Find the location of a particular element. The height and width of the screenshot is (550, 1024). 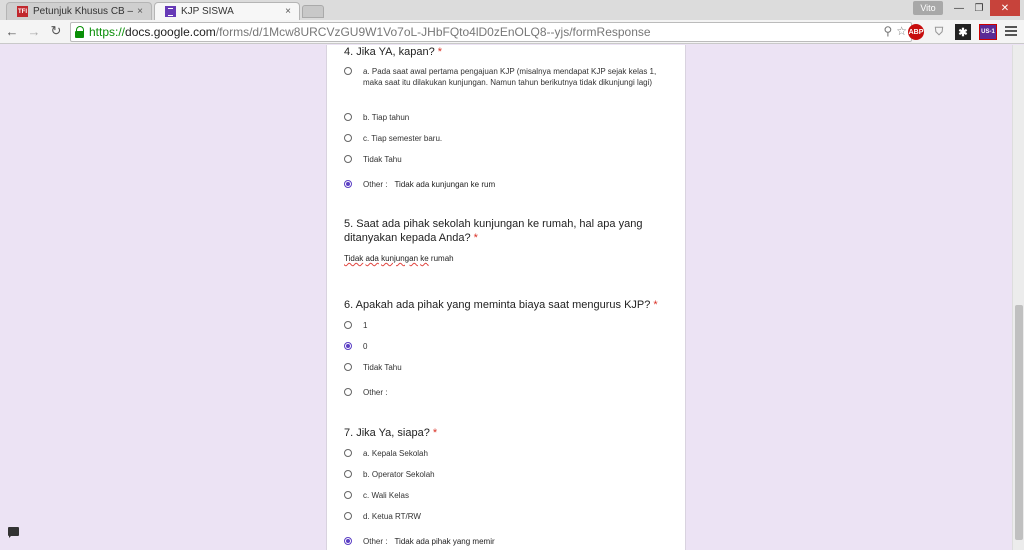

maximize-icon: ❐ is located at coordinates (979, 8).